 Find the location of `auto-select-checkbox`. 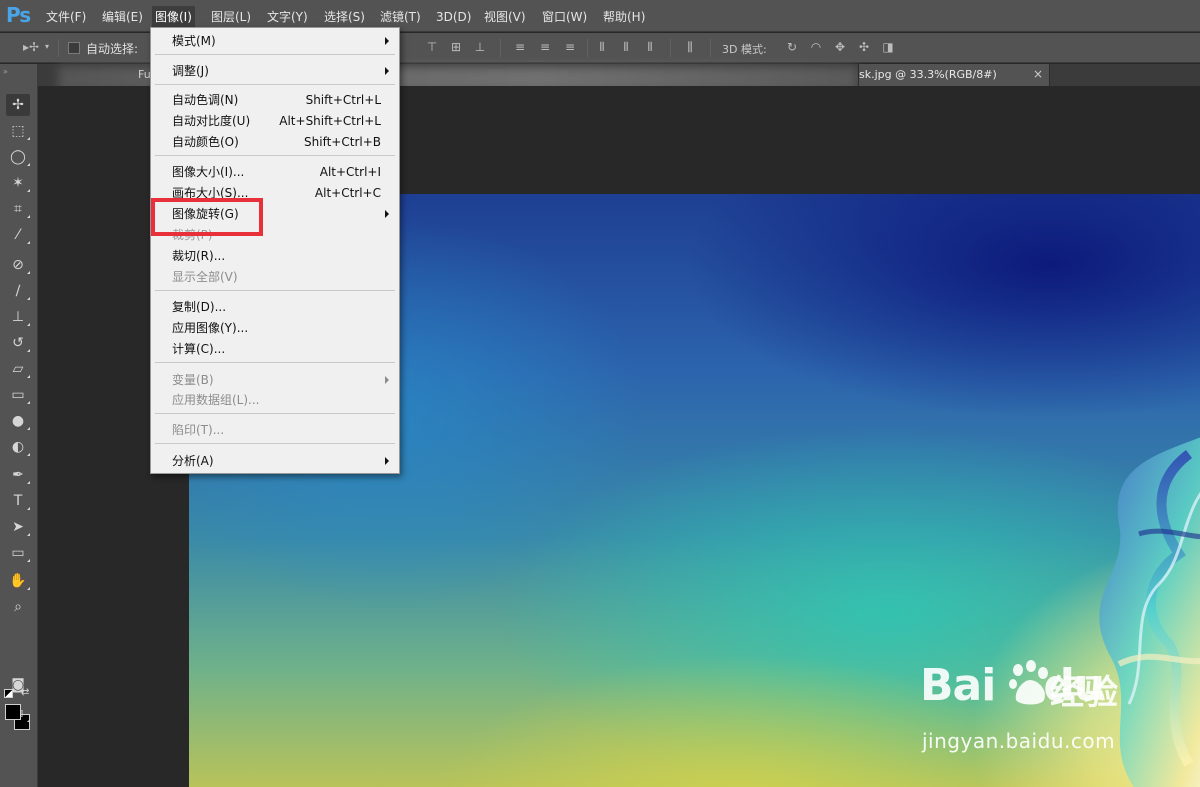

auto-select-checkbox is located at coordinates (74, 48).